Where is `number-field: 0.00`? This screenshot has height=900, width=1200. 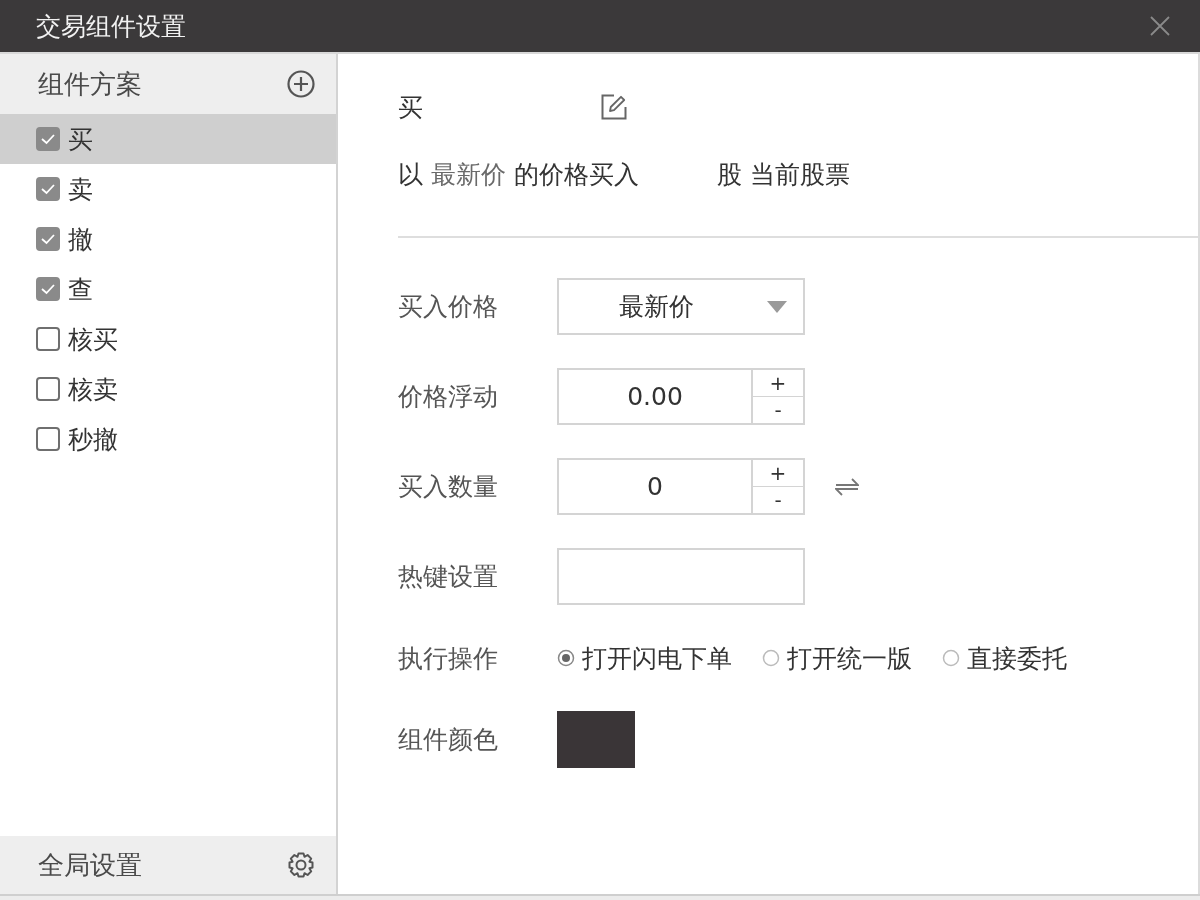 number-field: 0.00 is located at coordinates (655, 396).